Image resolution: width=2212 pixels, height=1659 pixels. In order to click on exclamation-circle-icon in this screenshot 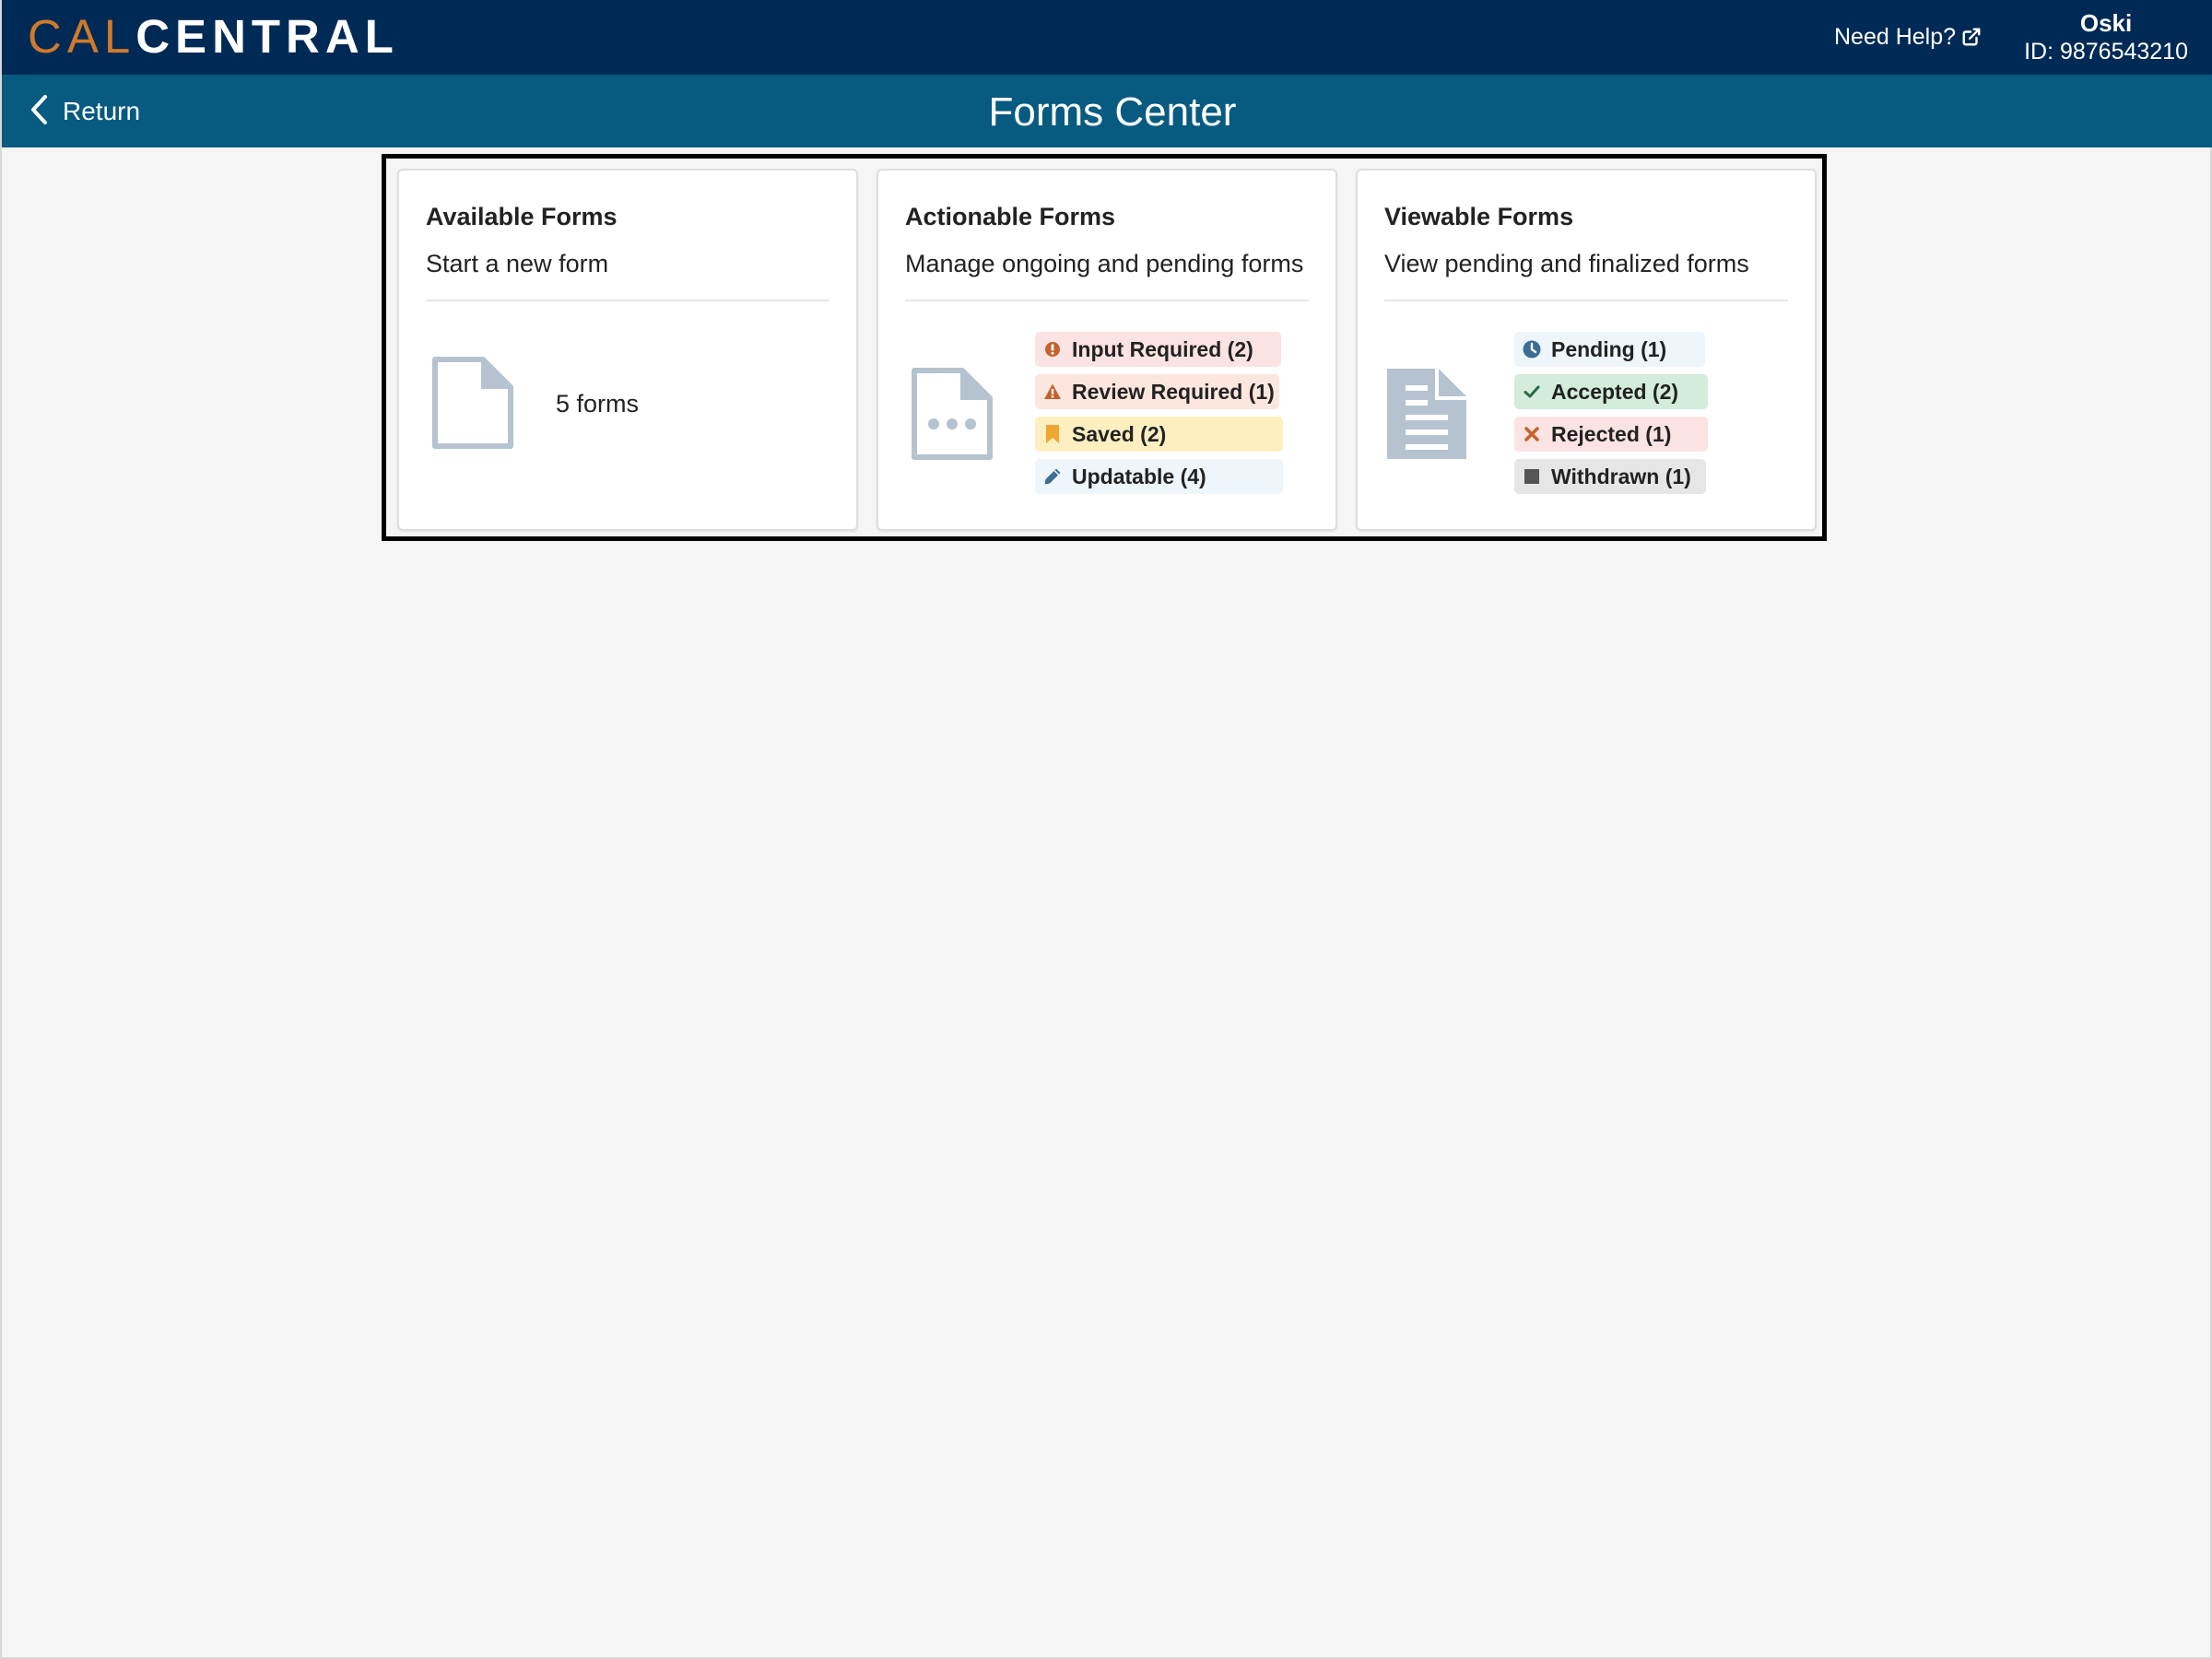, I will do `click(1052, 349)`.